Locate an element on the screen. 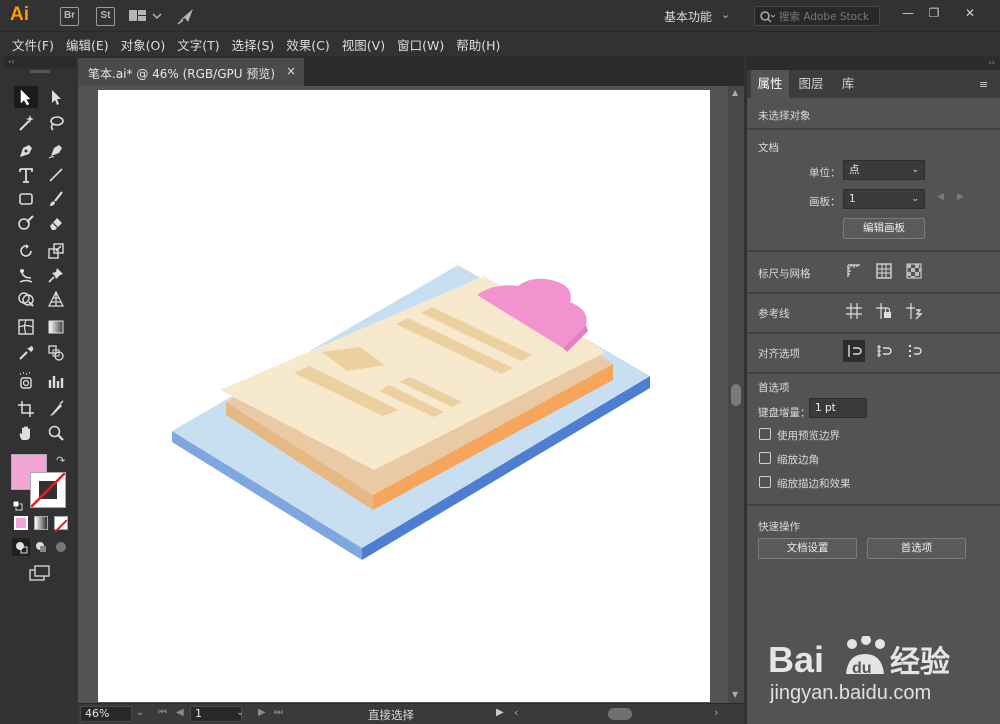  direct-selection-tool is located at coordinates (56, 97).